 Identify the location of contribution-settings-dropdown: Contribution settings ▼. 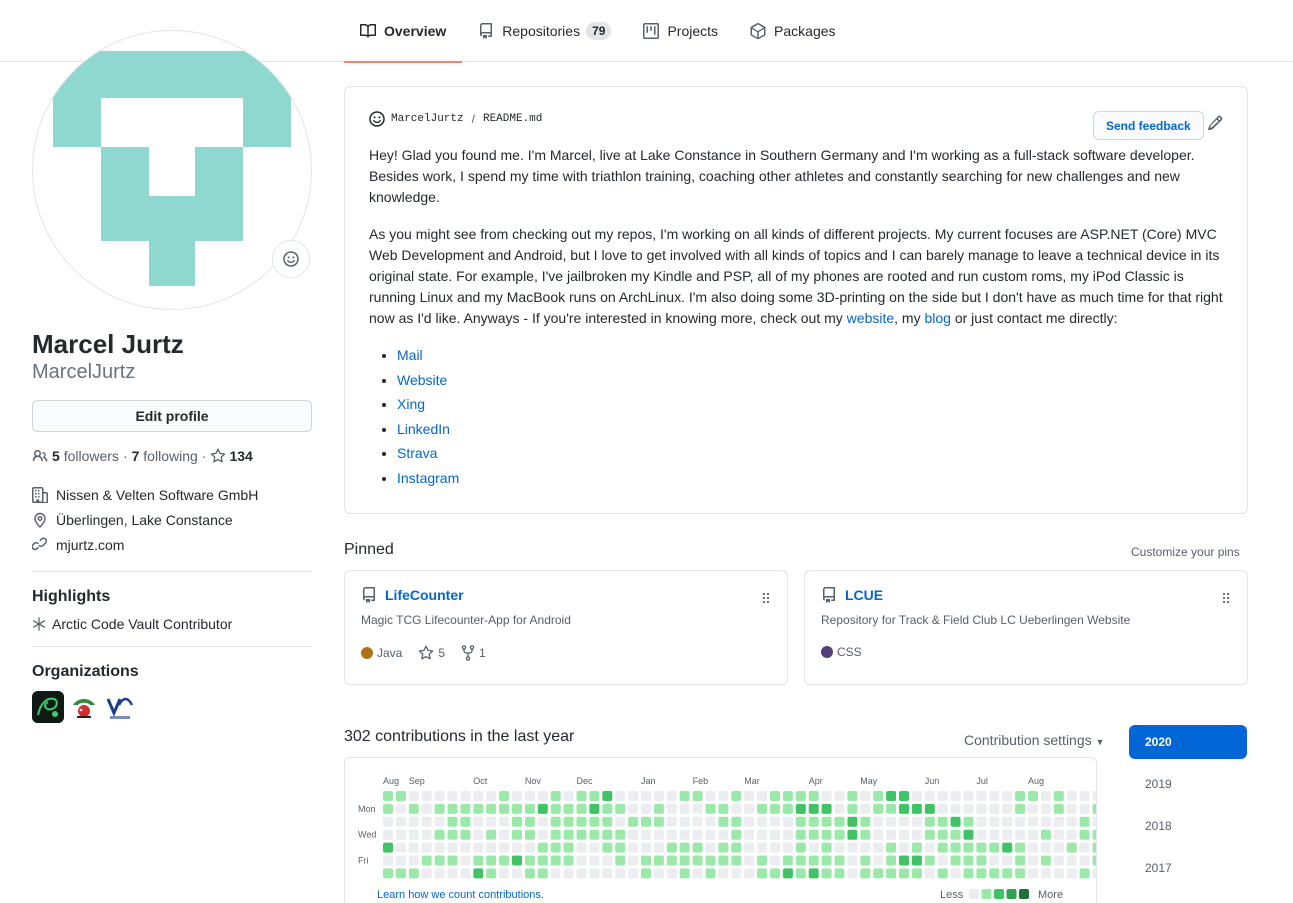
(1034, 740).